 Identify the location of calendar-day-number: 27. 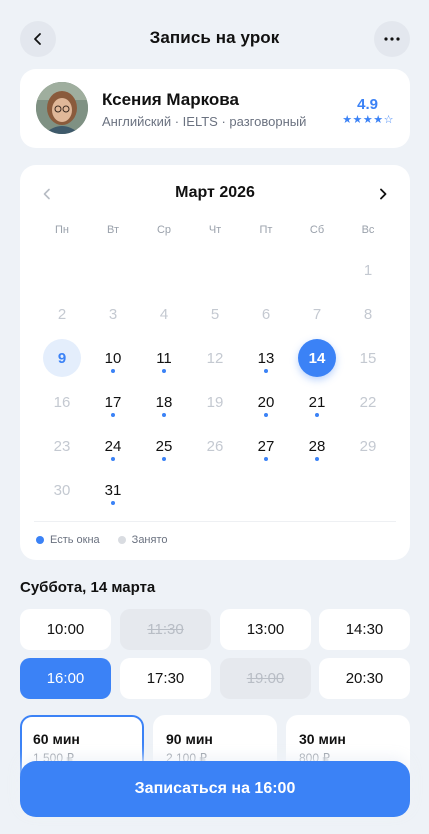
(266, 446).